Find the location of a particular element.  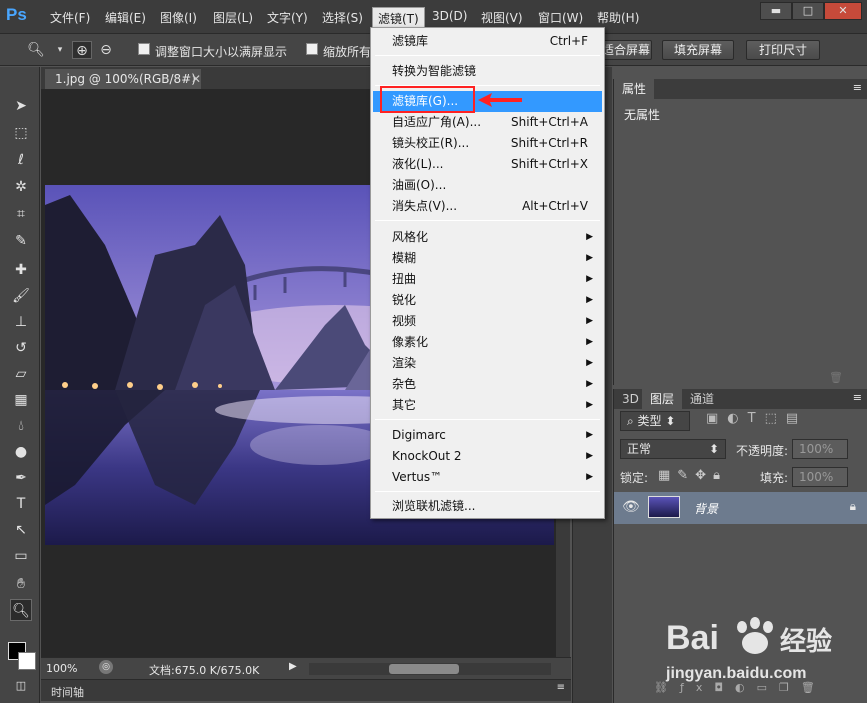

path-selection-tool-icon: ↖ is located at coordinates (21, 530).